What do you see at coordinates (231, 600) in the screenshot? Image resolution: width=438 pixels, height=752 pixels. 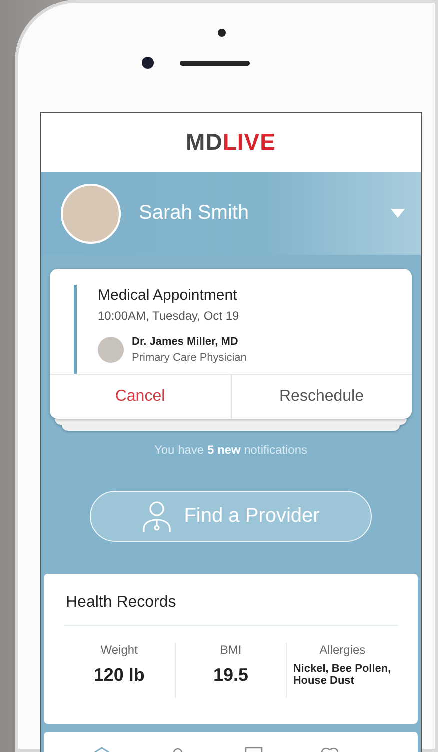 I see `section-title: Health Records` at bounding box center [231, 600].